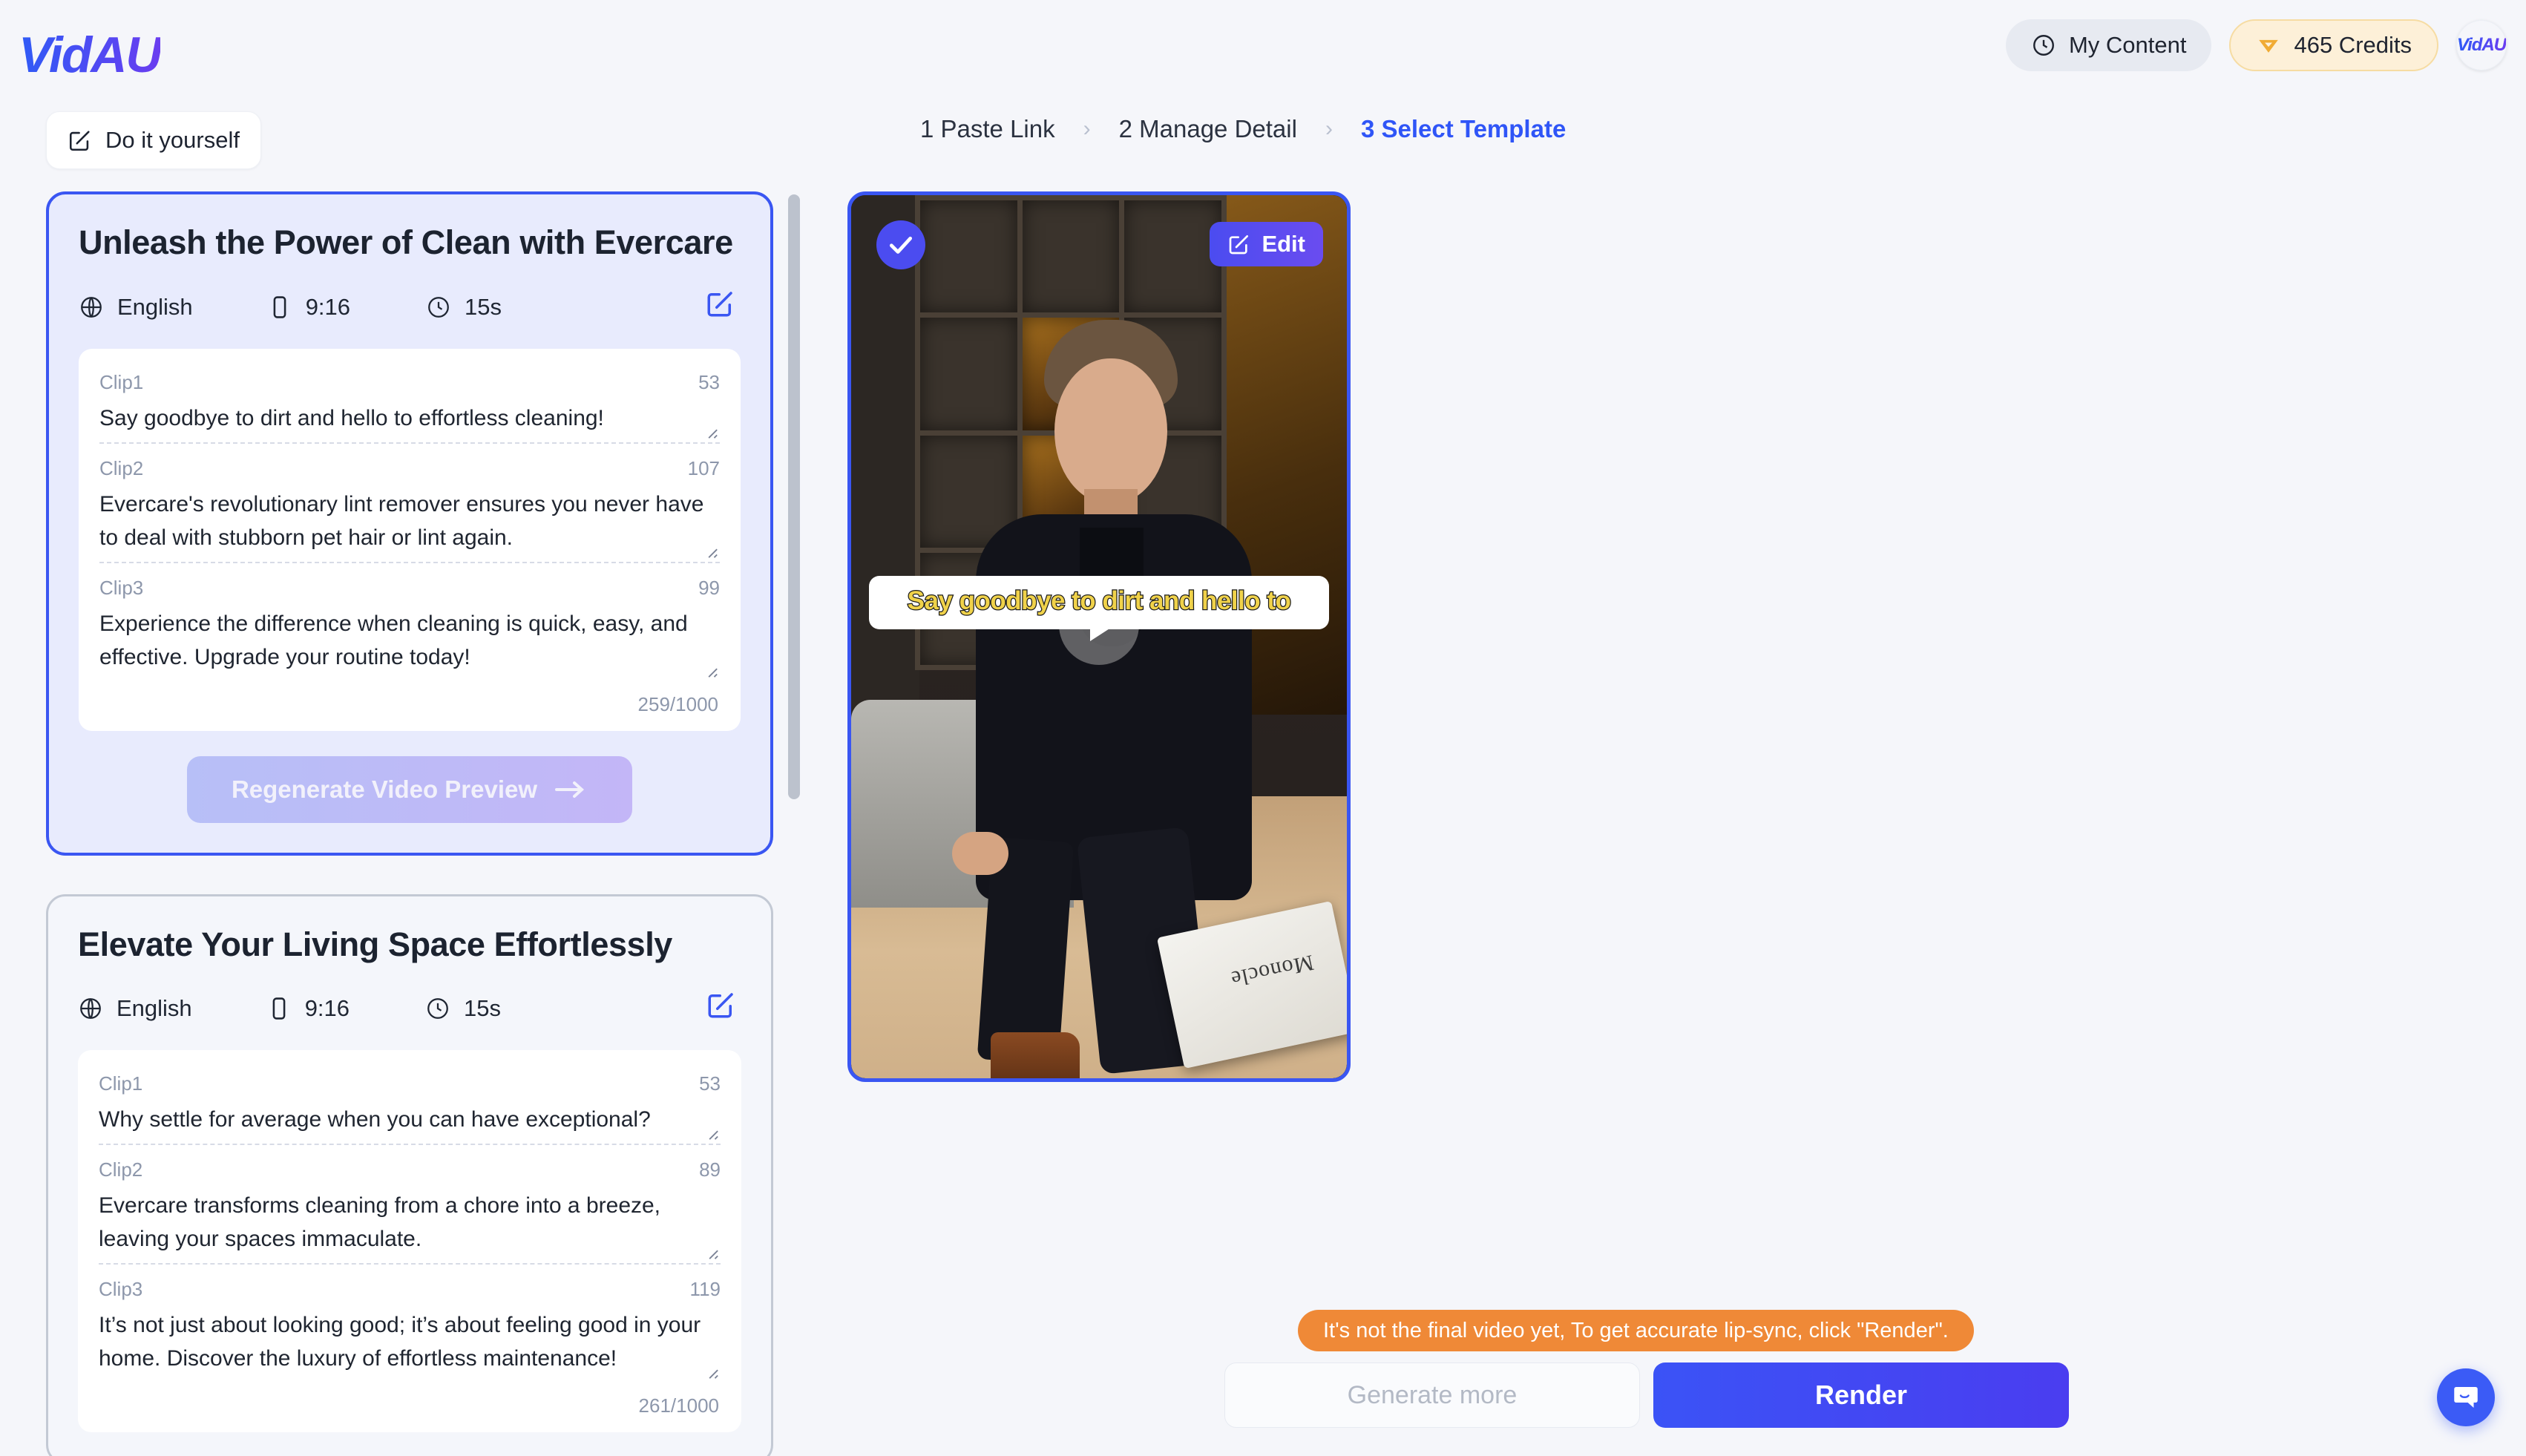  What do you see at coordinates (1463, 129) in the screenshot?
I see `breadcrumb-step-select-template: 3 Select Template` at bounding box center [1463, 129].